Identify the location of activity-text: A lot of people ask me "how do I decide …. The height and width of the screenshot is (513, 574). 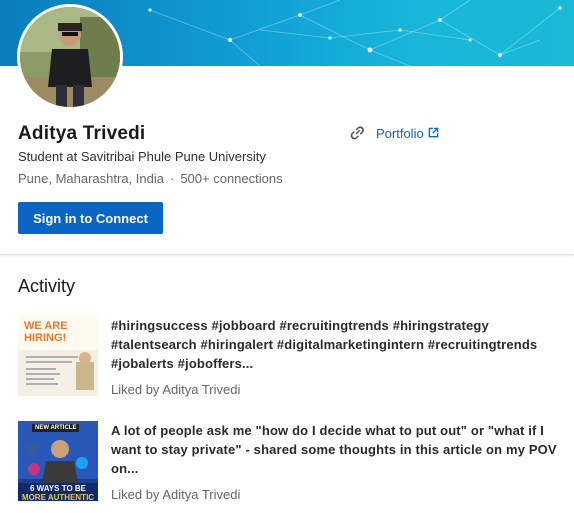
(341, 449).